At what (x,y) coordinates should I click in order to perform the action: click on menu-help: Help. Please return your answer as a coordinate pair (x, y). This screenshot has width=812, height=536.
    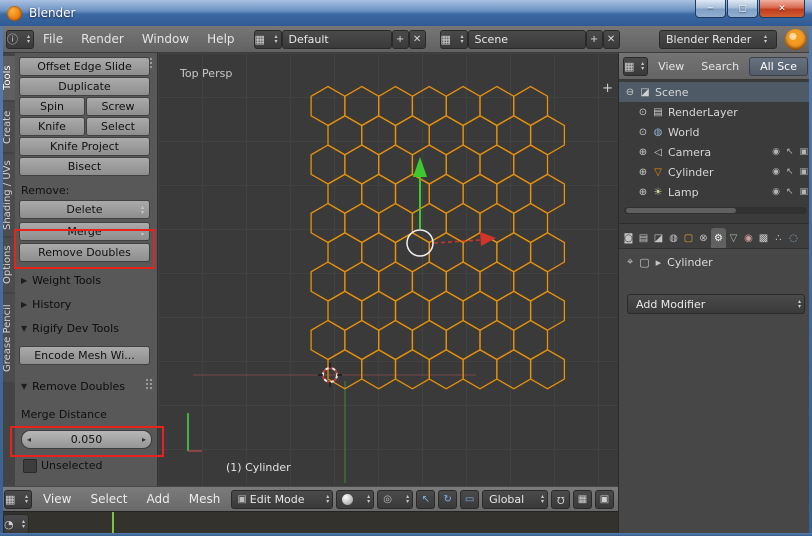
    Looking at the image, I should click on (220, 39).